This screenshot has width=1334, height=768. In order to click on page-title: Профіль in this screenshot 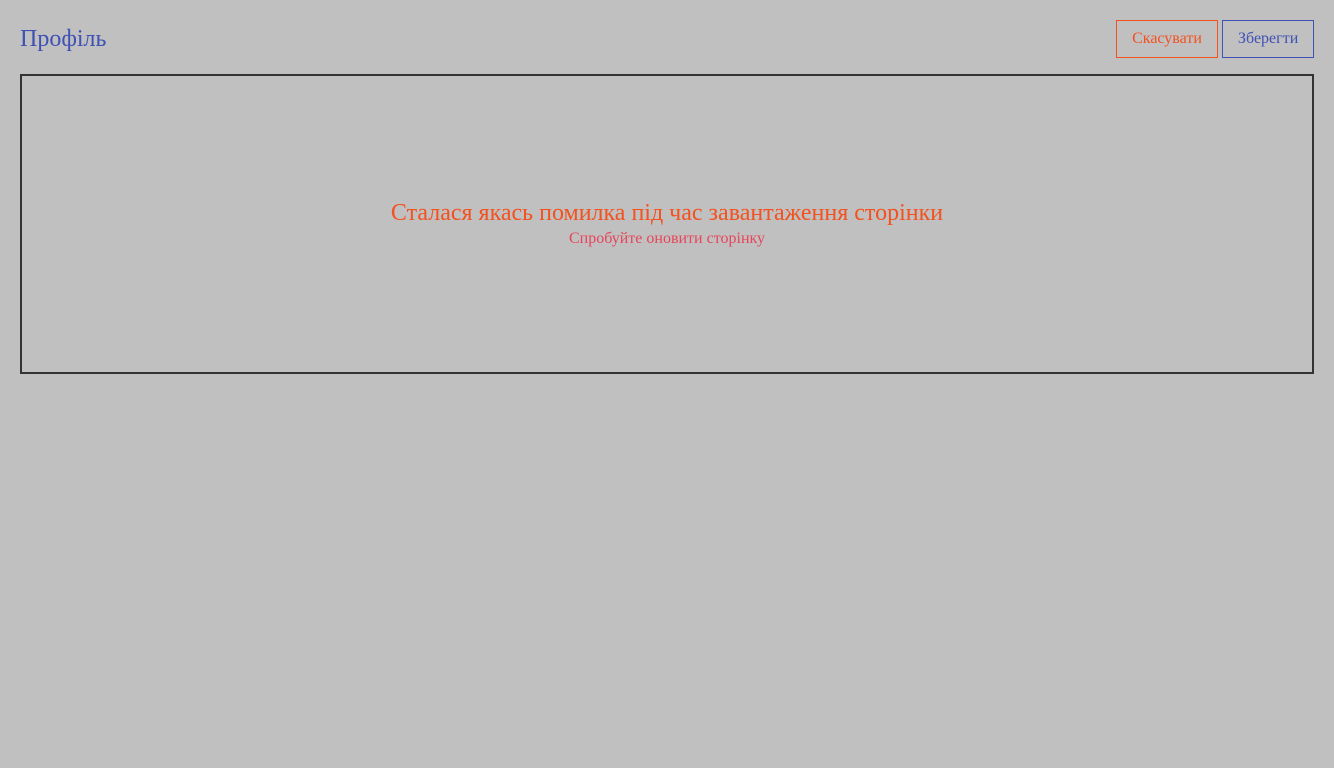, I will do `click(63, 39)`.